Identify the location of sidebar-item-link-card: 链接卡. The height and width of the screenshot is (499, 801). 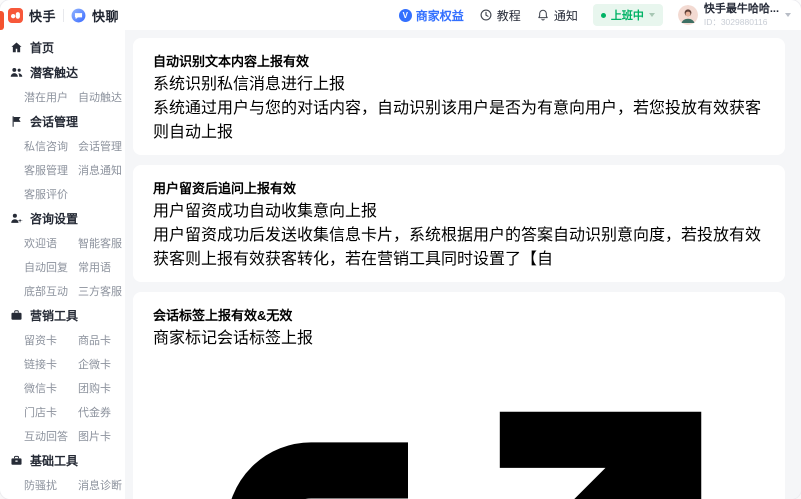
(51, 364).